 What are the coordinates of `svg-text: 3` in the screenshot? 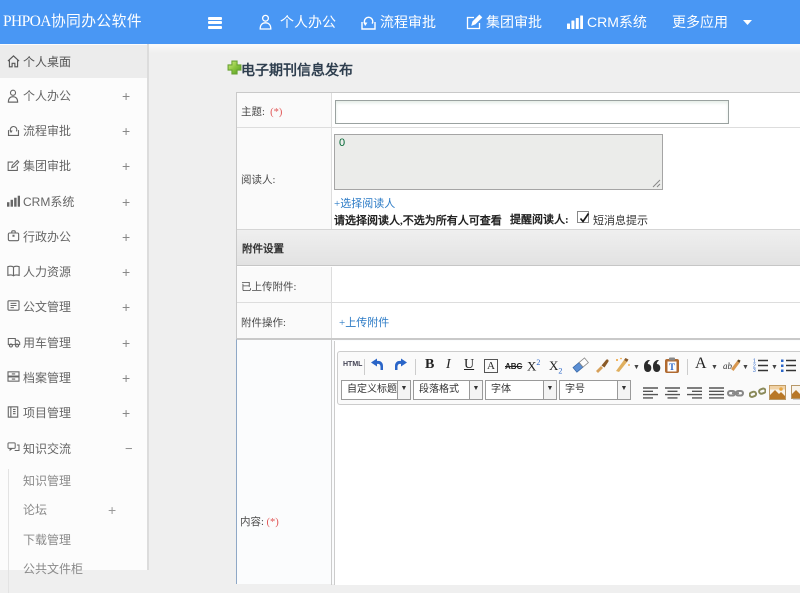 It's located at (754, 370).